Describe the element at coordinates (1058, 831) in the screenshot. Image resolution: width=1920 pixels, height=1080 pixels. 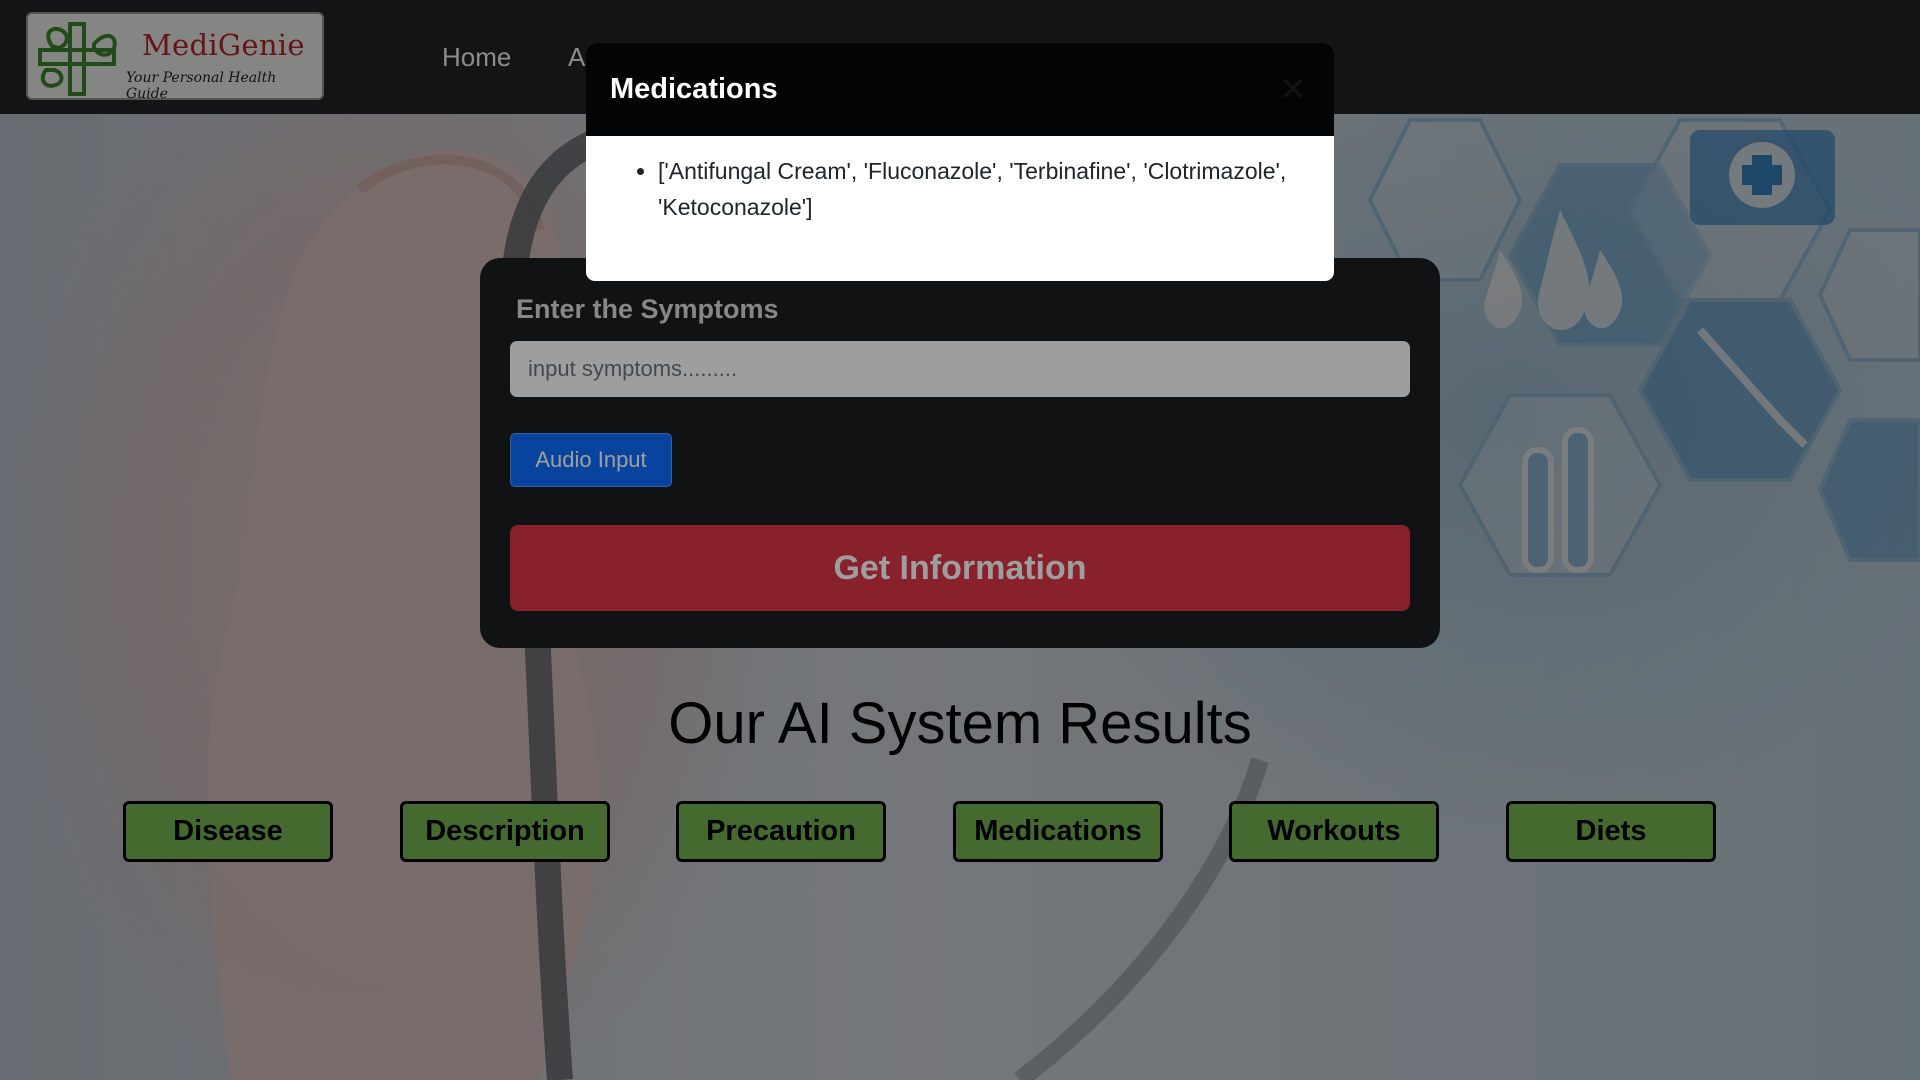
I see `medications-button: Medications` at that location.